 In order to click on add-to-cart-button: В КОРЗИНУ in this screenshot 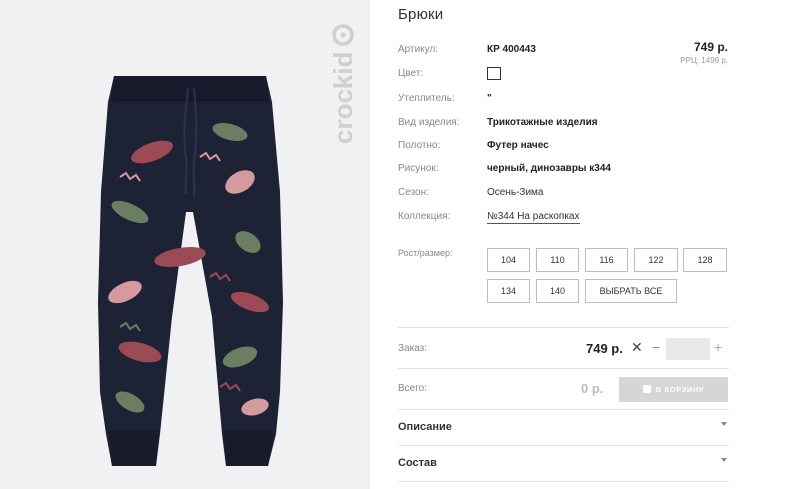, I will do `click(673, 389)`.